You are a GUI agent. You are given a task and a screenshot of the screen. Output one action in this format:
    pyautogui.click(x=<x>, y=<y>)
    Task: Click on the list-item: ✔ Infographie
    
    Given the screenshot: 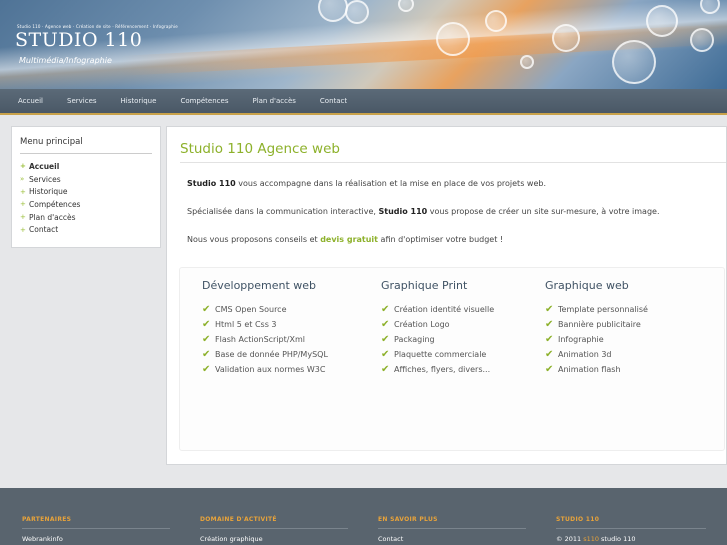 What is the action you would take?
    pyautogui.click(x=596, y=339)
    